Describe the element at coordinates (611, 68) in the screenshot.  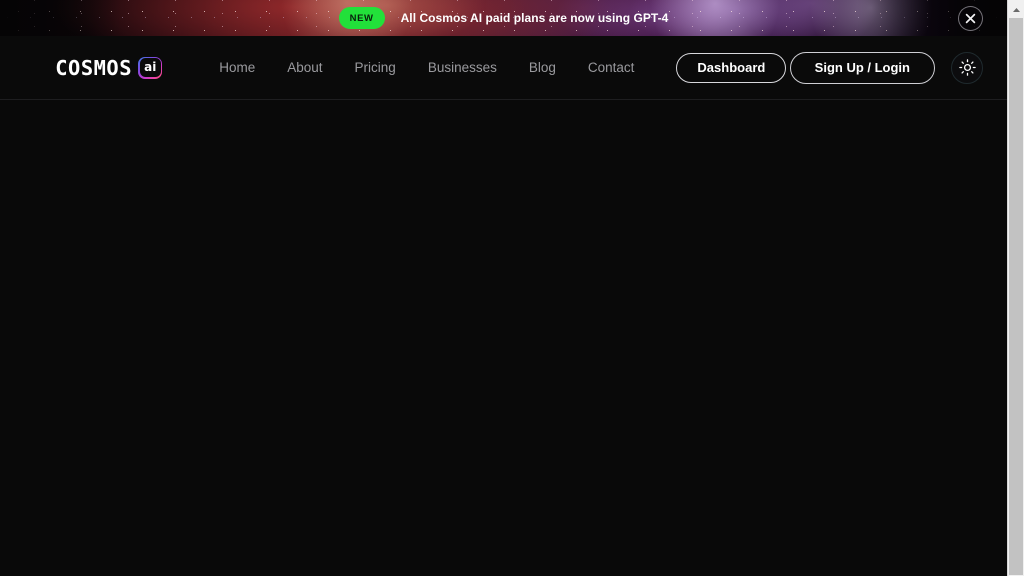
I see `nav-link-contact: Contact` at that location.